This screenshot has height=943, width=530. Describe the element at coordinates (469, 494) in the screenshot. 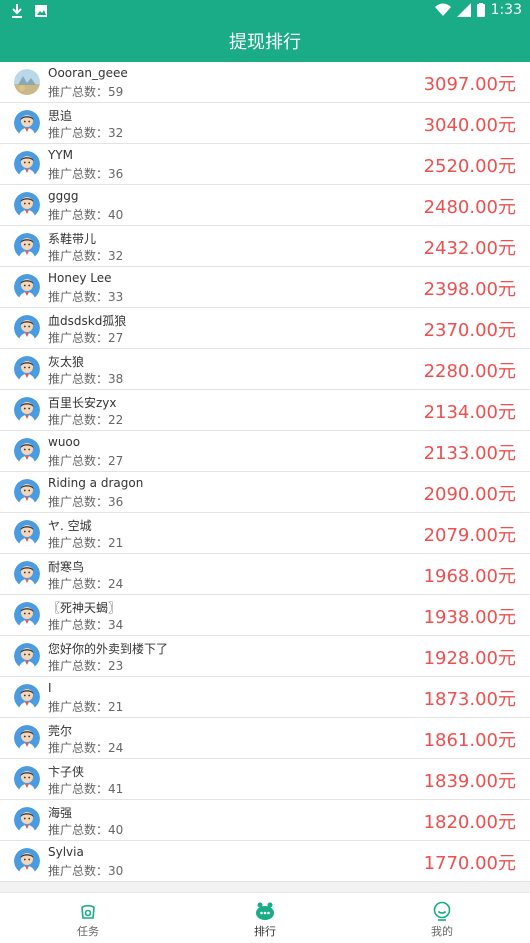

I see `withdraw-amount: 2090.00元` at that location.